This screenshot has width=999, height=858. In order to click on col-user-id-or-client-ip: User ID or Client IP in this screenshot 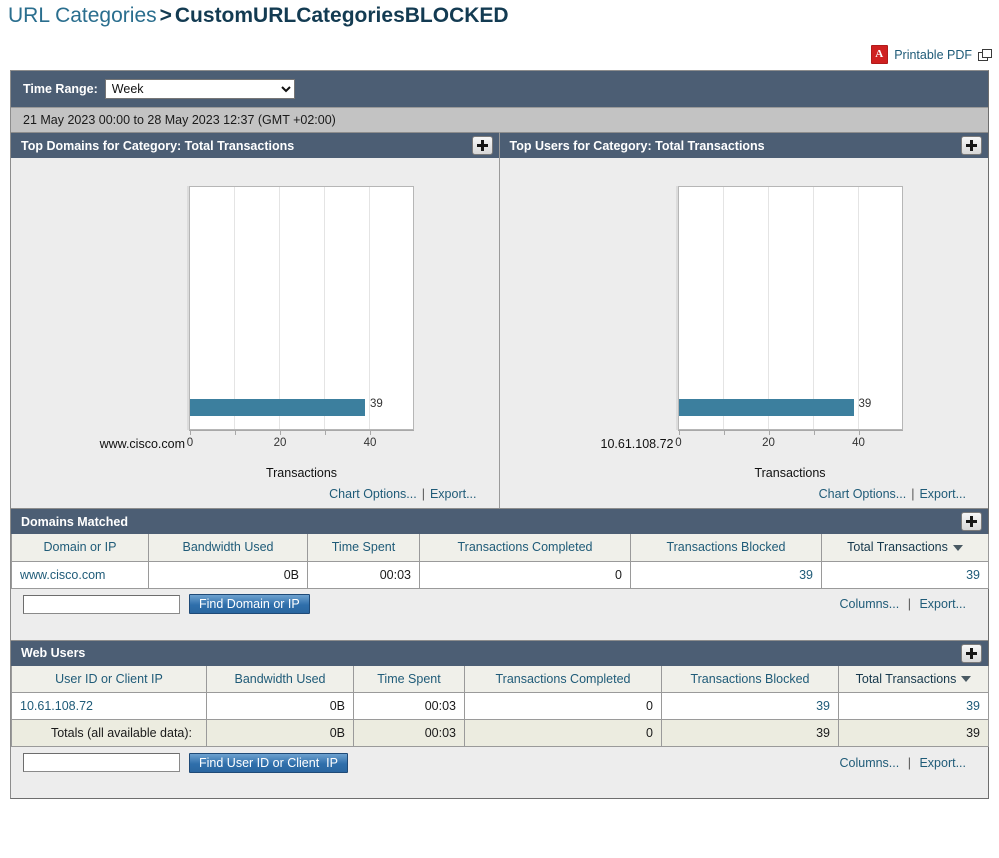, I will do `click(109, 679)`.